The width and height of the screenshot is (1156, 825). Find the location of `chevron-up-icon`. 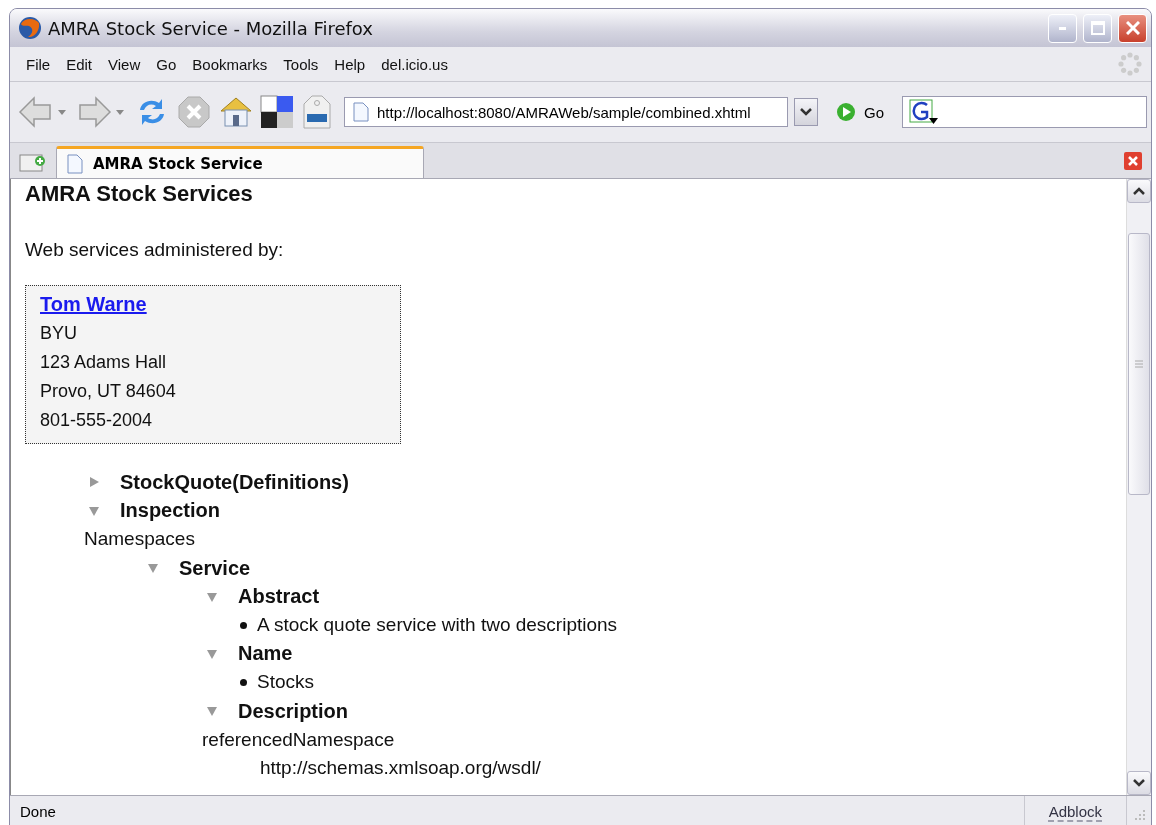

chevron-up-icon is located at coordinates (1139, 191).